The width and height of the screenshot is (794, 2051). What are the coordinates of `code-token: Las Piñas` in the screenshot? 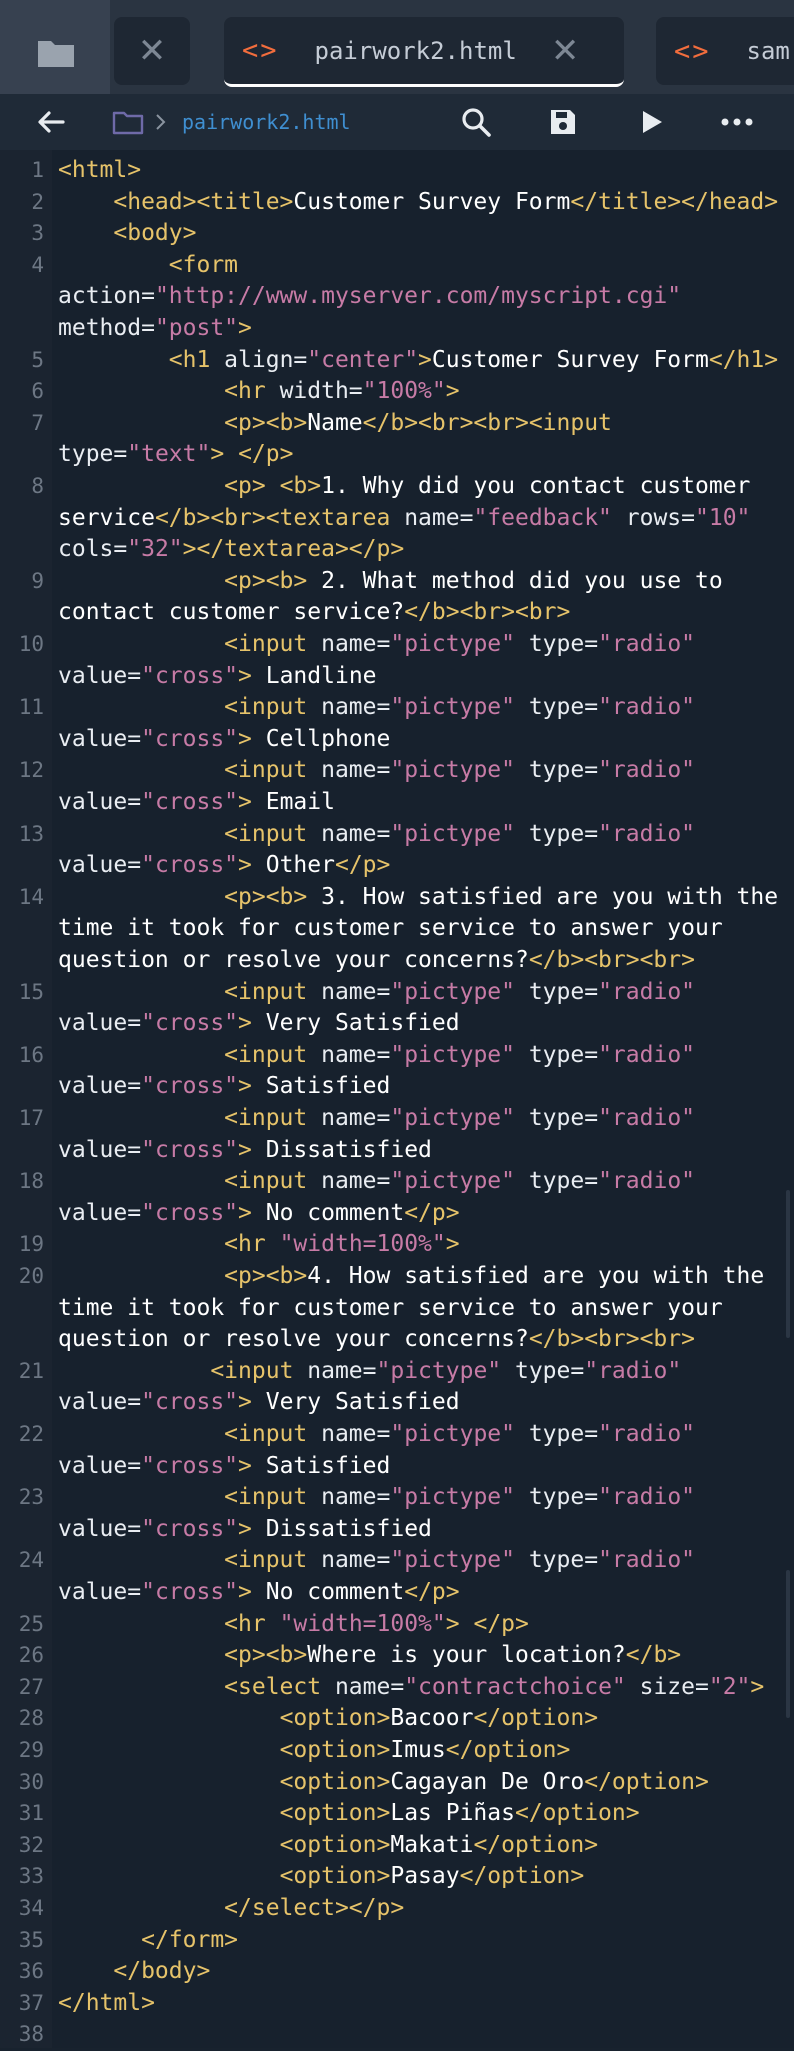 It's located at (452, 1813).